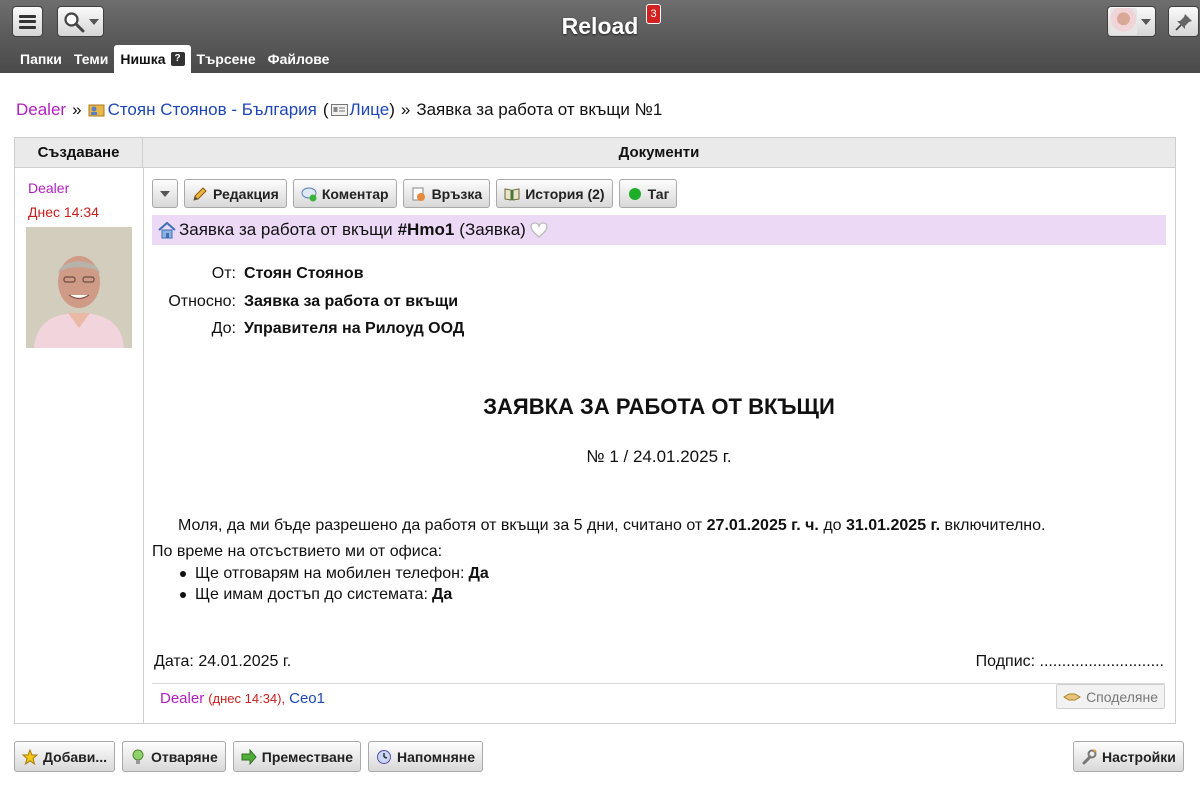  I want to click on document-number: № 1 / 24.01.2025 г., so click(659, 456).